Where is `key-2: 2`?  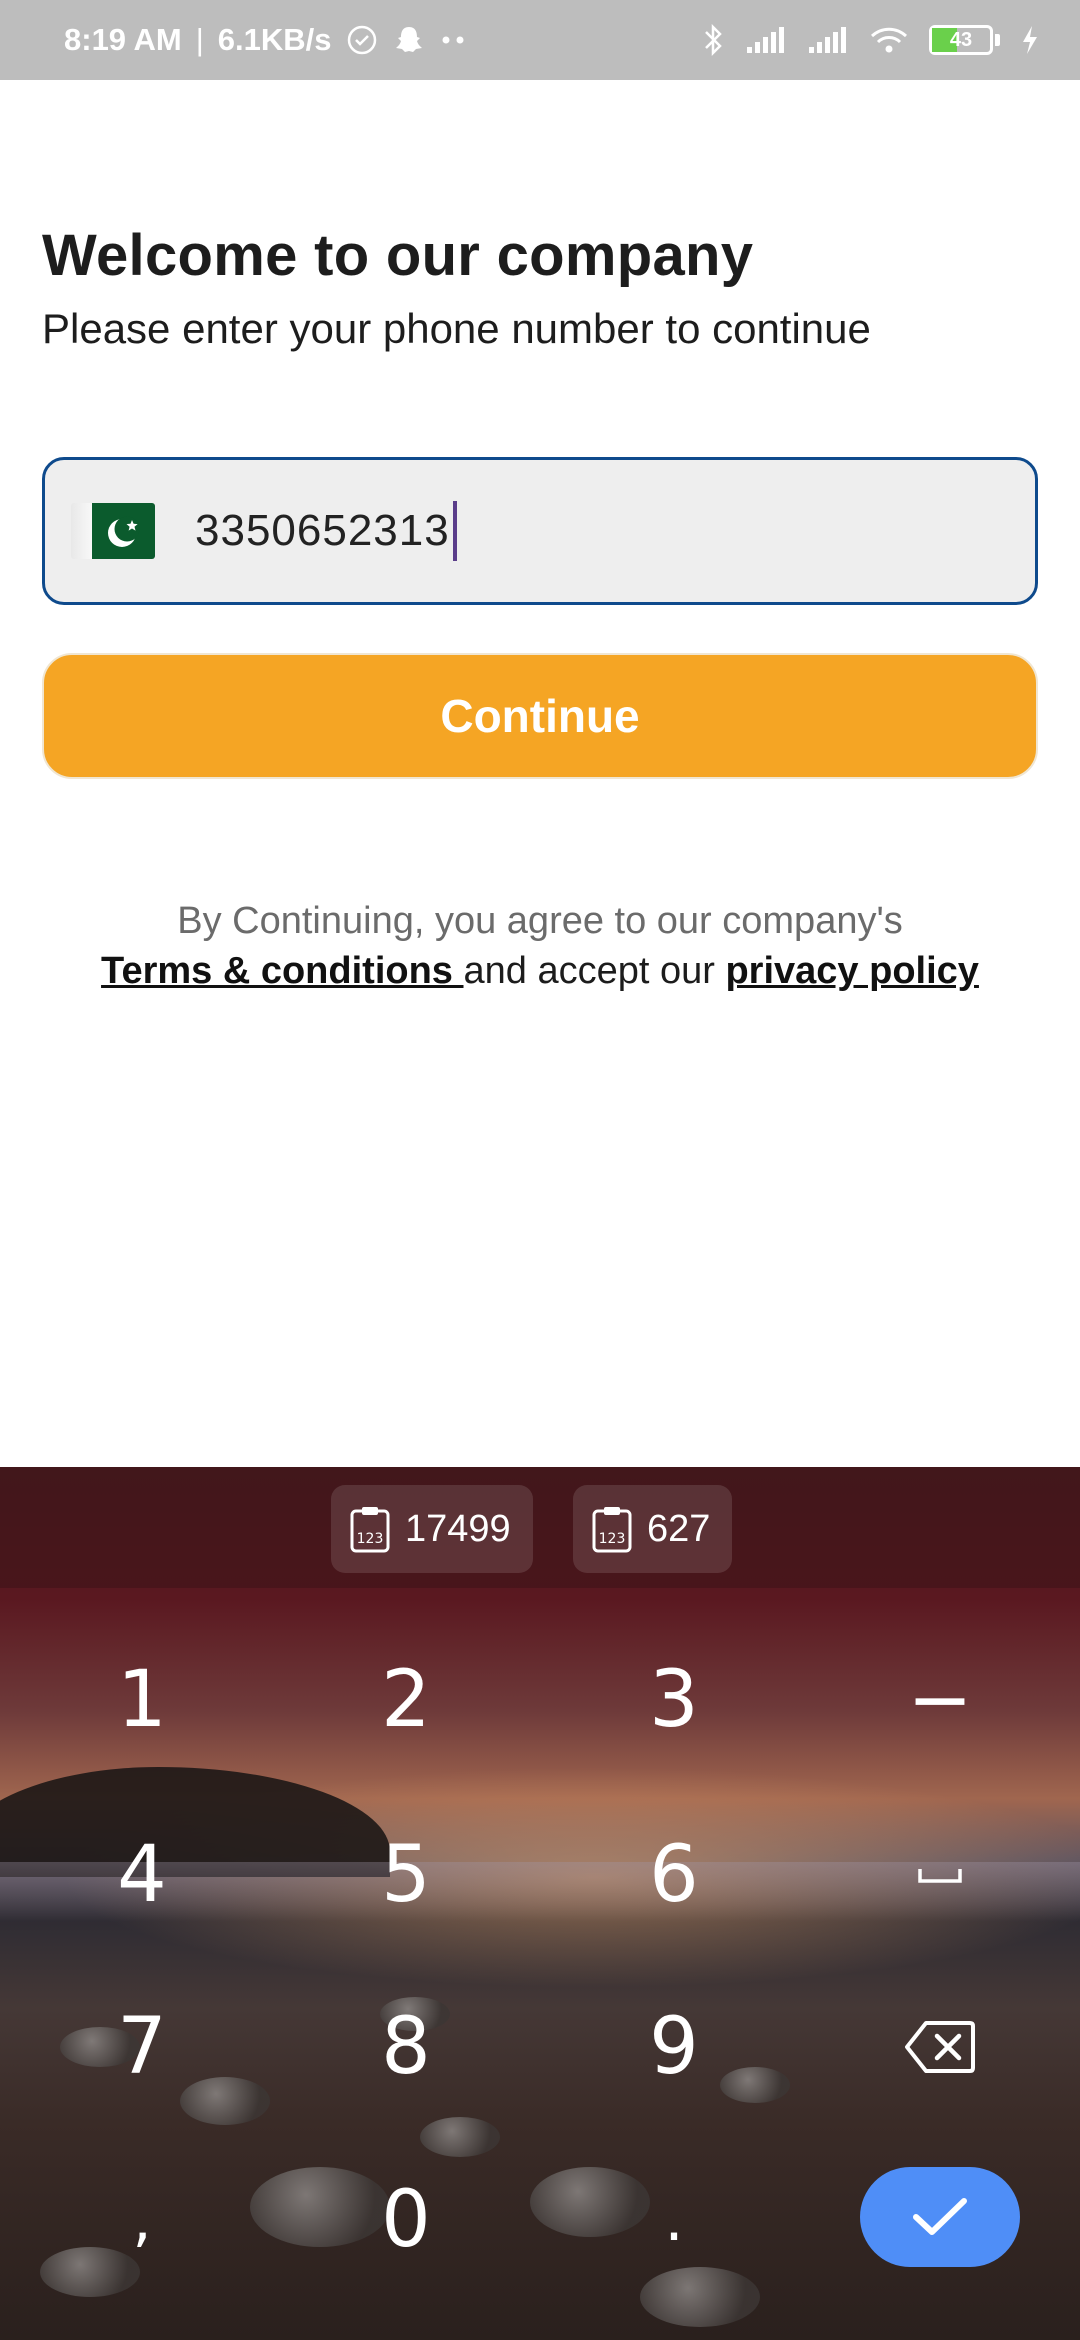 key-2: 2 is located at coordinates (406, 1700).